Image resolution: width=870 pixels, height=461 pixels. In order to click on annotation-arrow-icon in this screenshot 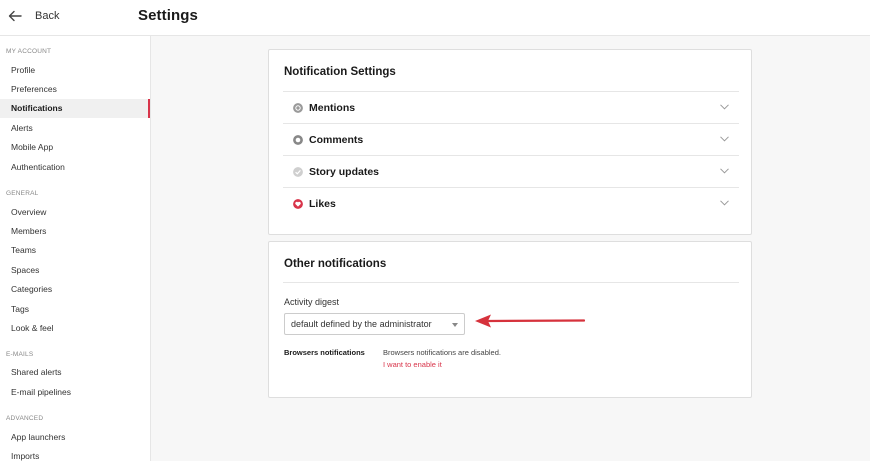, I will do `click(530, 321)`.